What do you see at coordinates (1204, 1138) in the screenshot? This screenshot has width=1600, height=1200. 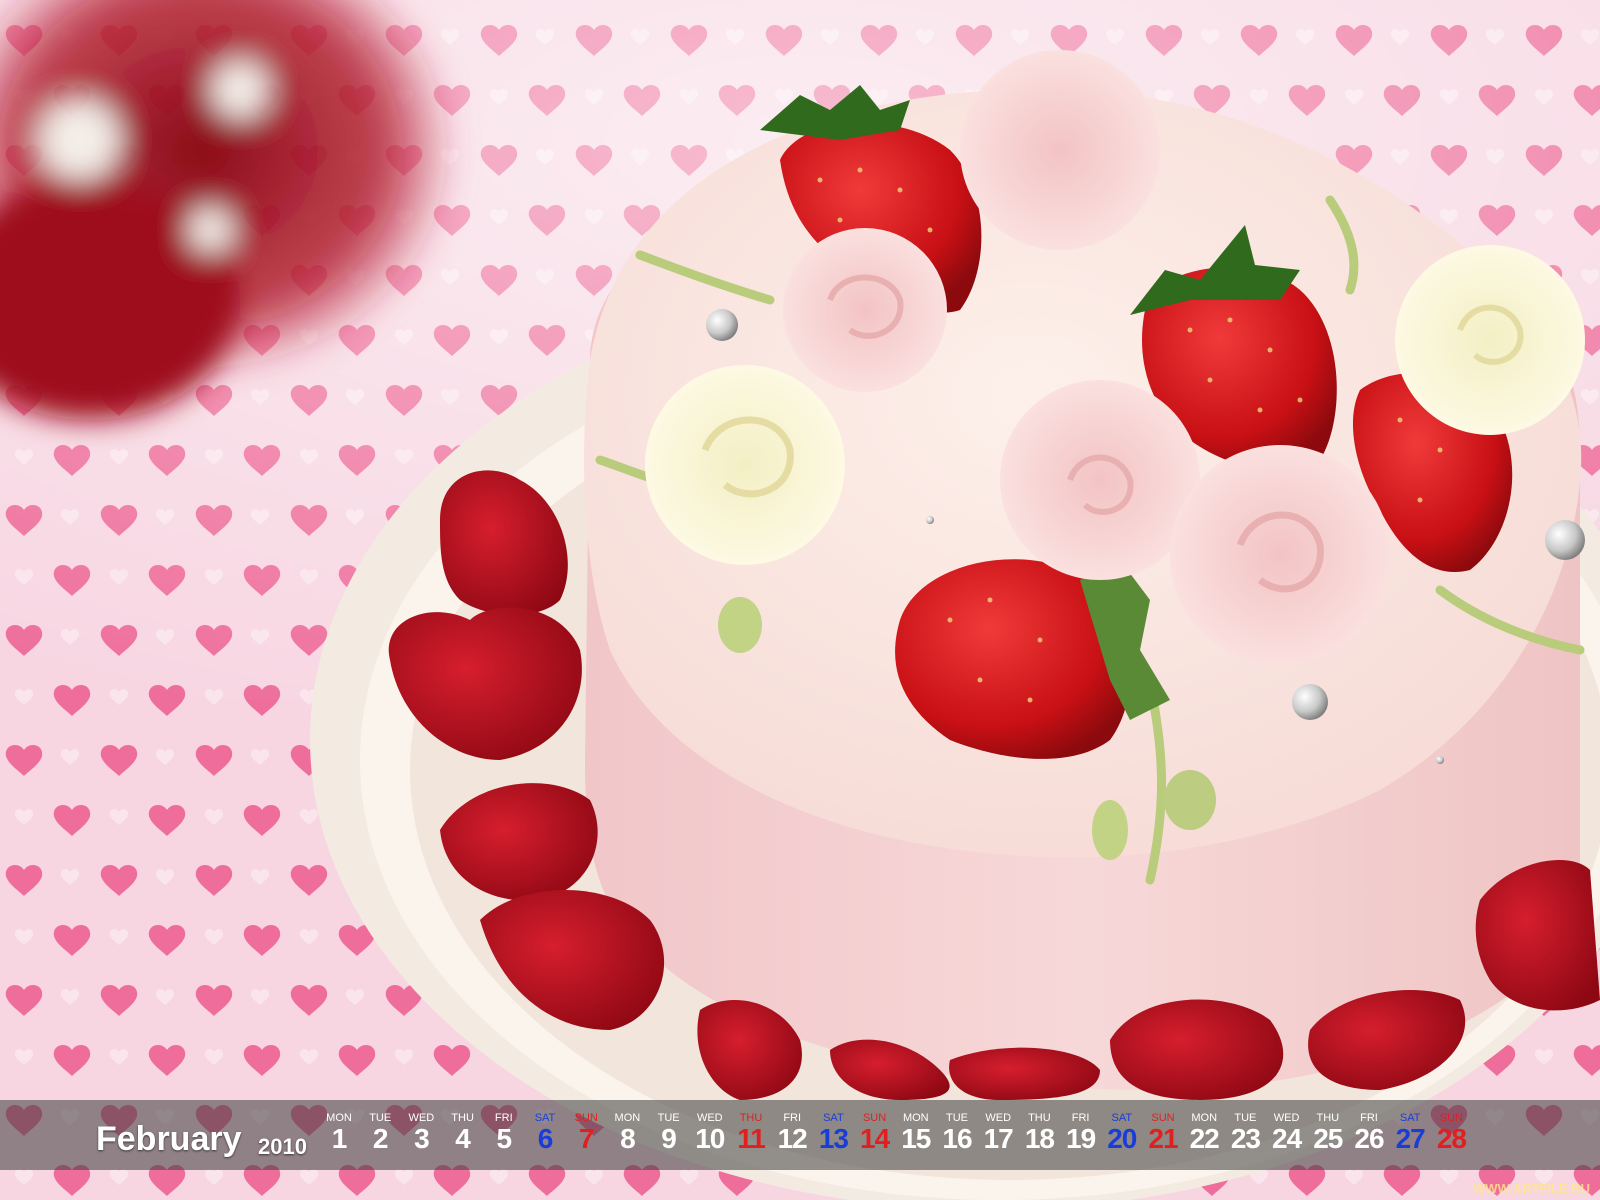 I see `calendar-day-number: 22` at bounding box center [1204, 1138].